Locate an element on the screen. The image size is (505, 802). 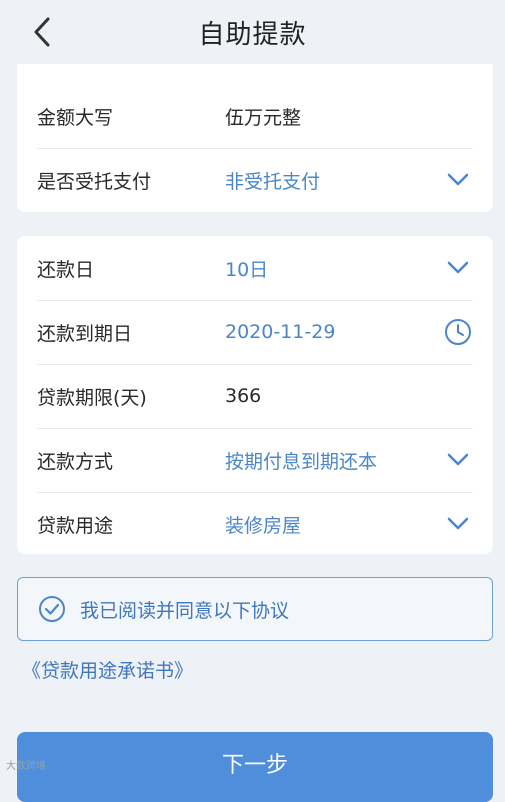
loan-term-row: 贷款期限(天) 366 is located at coordinates (255, 396).